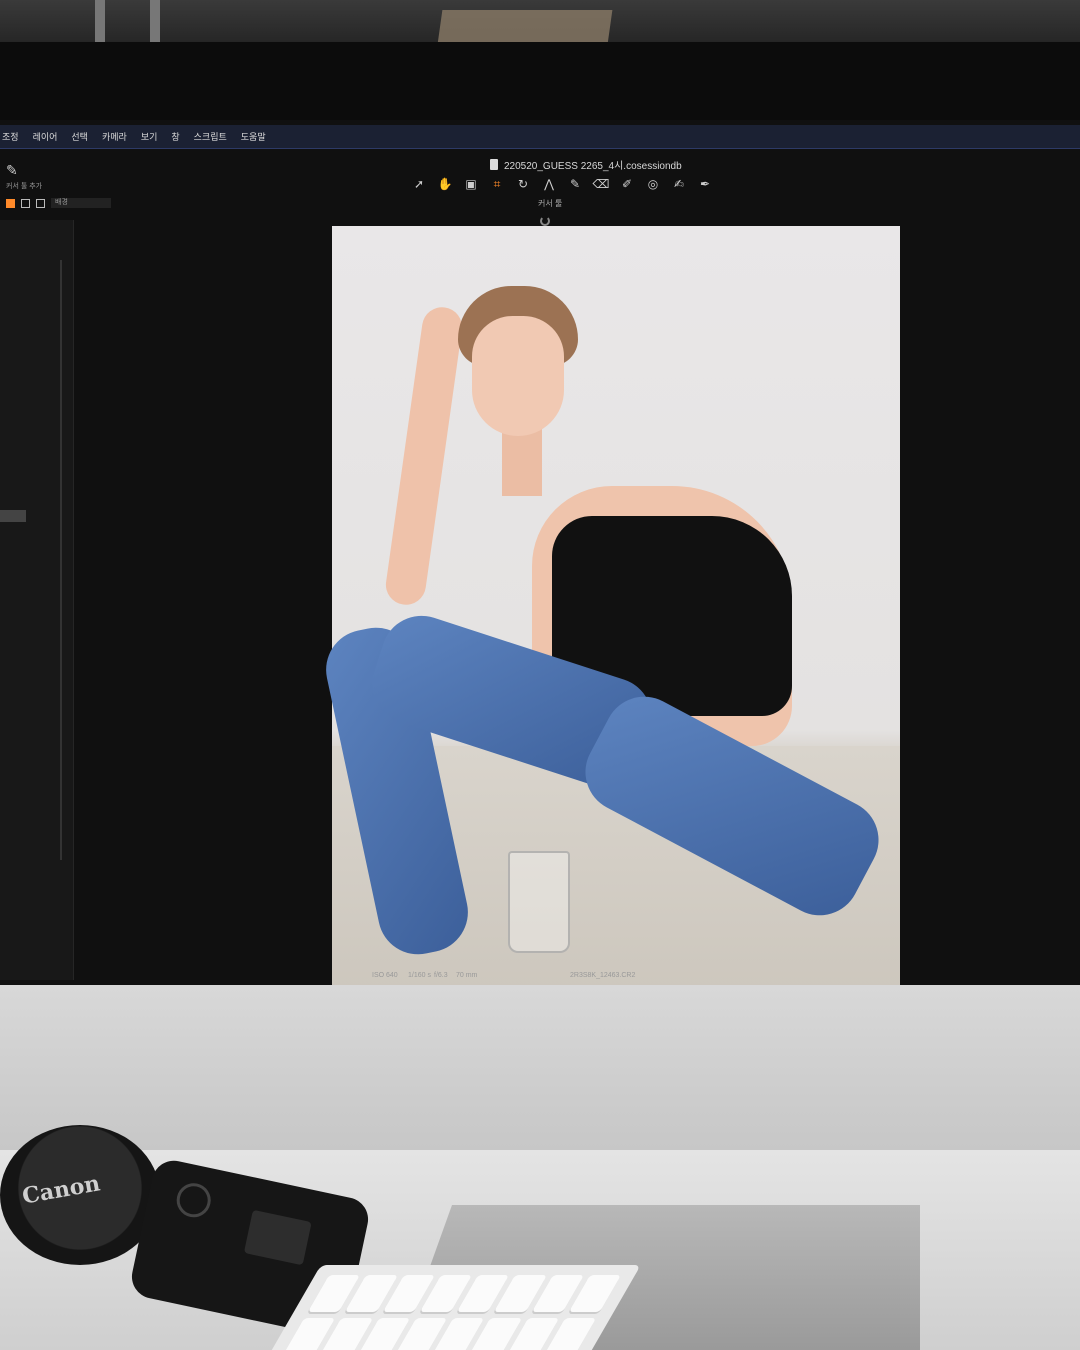  Describe the element at coordinates (424, 456) in the screenshot. I see `model-arm` at that location.